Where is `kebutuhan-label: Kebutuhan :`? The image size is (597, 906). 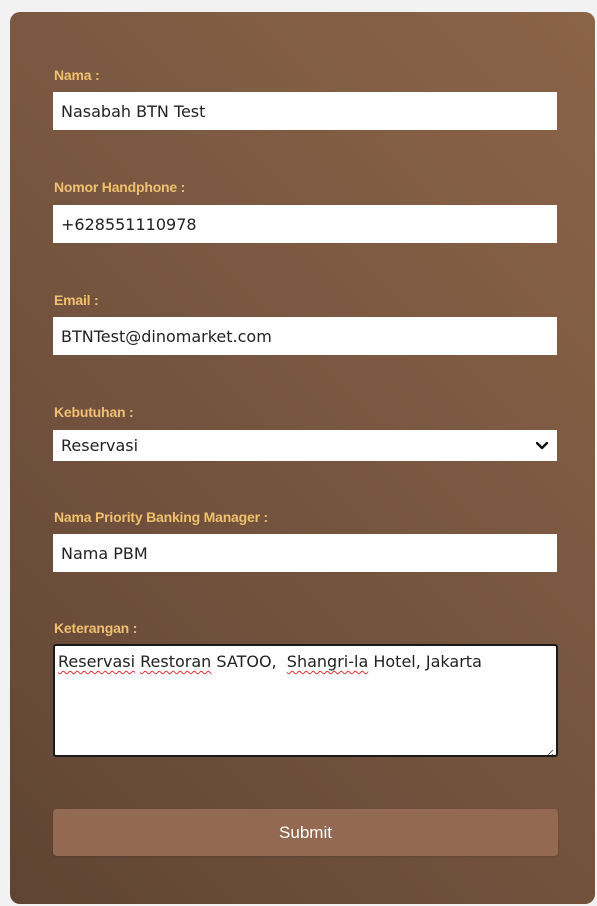
kebutuhan-label: Kebutuhan : is located at coordinates (94, 412).